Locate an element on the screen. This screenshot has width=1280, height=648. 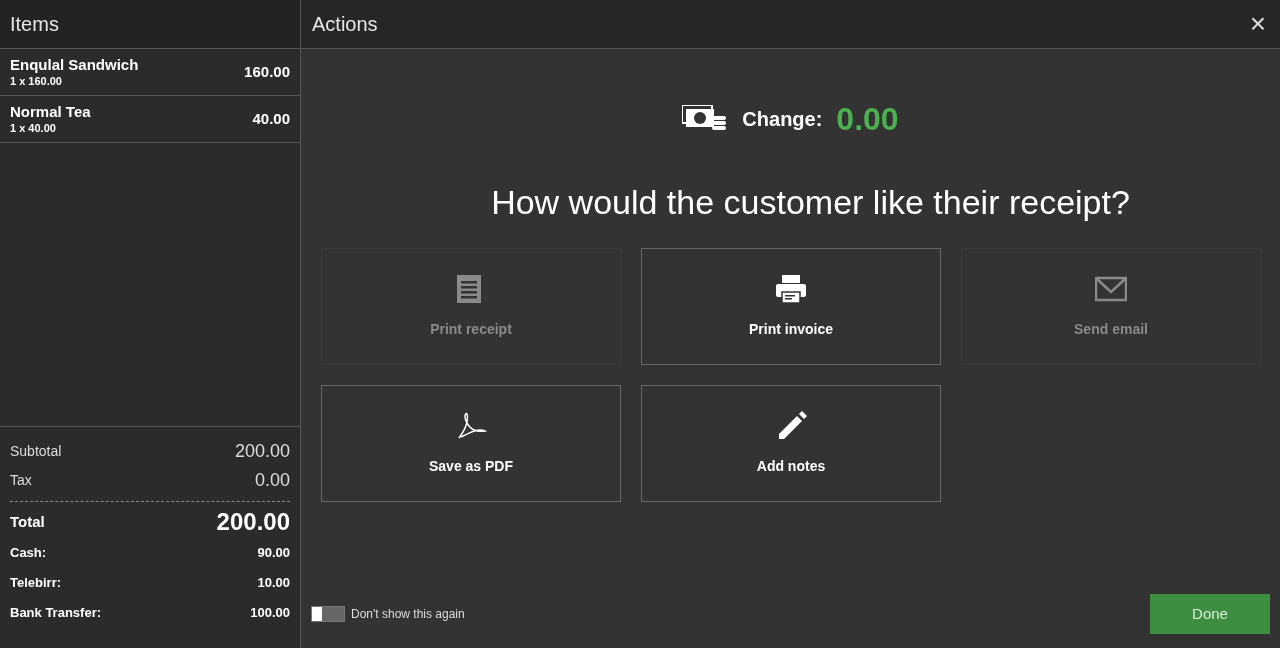
money-icon is located at coordinates (705, 119).